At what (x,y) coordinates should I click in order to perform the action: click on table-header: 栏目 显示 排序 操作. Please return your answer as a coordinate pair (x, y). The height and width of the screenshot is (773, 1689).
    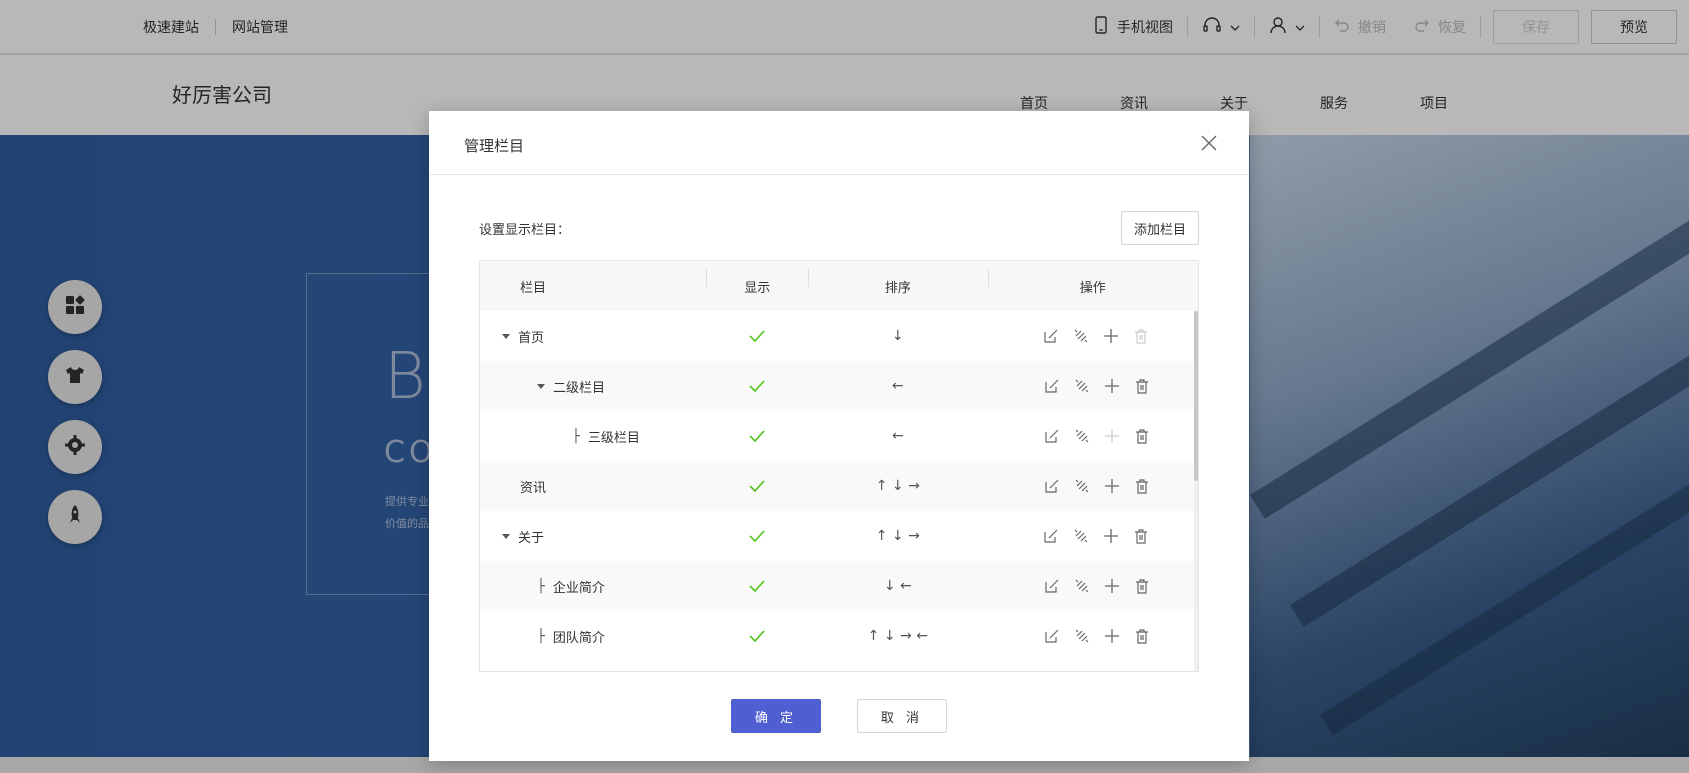
    Looking at the image, I should click on (839, 286).